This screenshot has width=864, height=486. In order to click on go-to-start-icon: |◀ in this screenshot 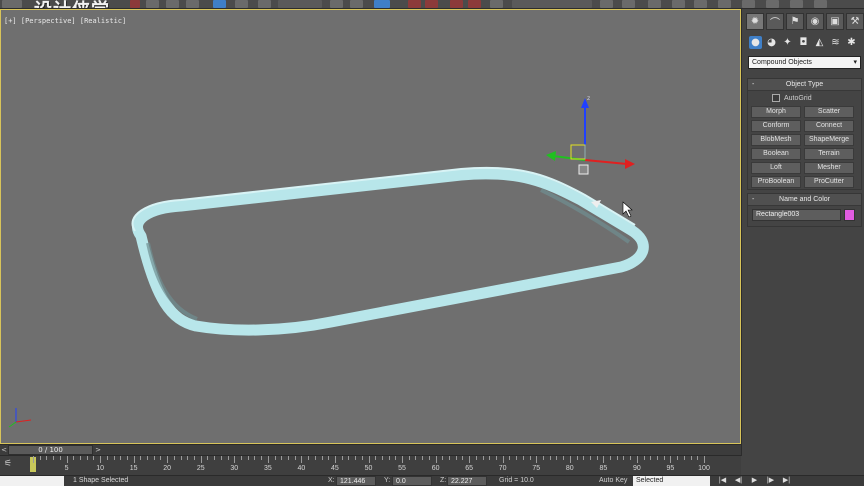, I will do `click(722, 481)`.